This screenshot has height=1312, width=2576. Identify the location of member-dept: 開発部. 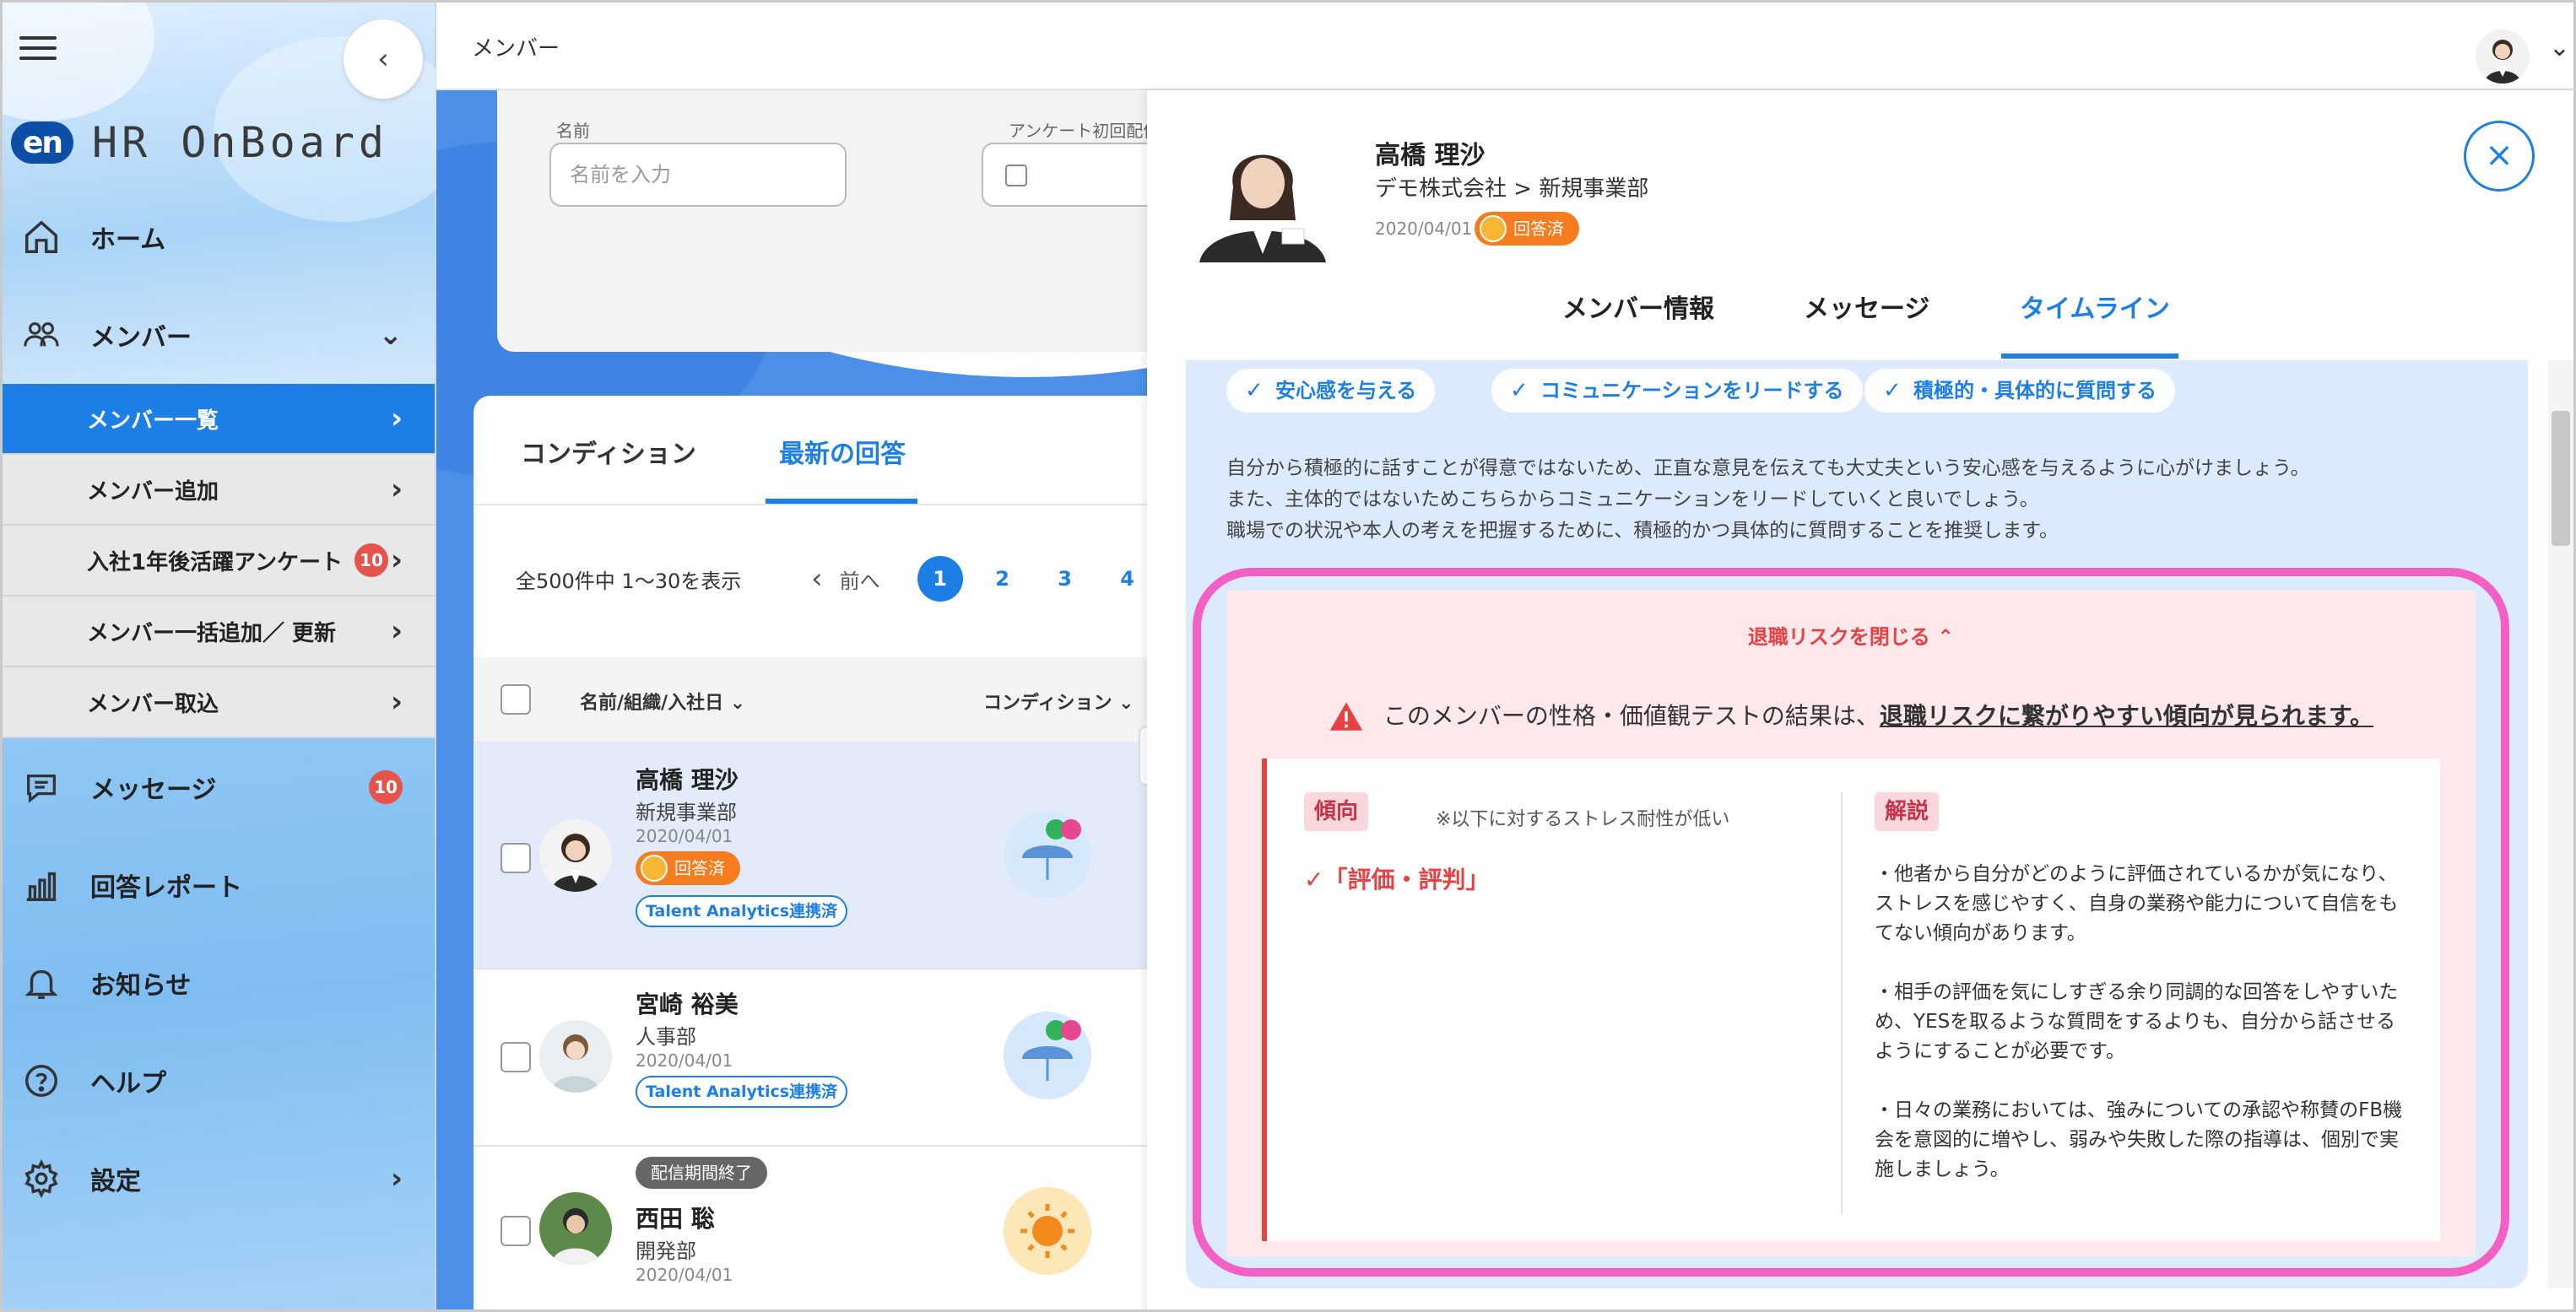
(666, 1251).